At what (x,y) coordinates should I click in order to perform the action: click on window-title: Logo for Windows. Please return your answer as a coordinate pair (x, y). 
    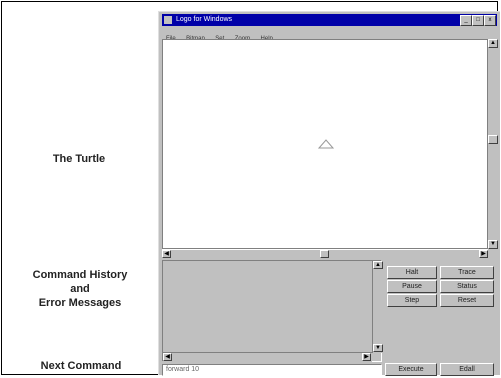
    Looking at the image, I should click on (204, 19).